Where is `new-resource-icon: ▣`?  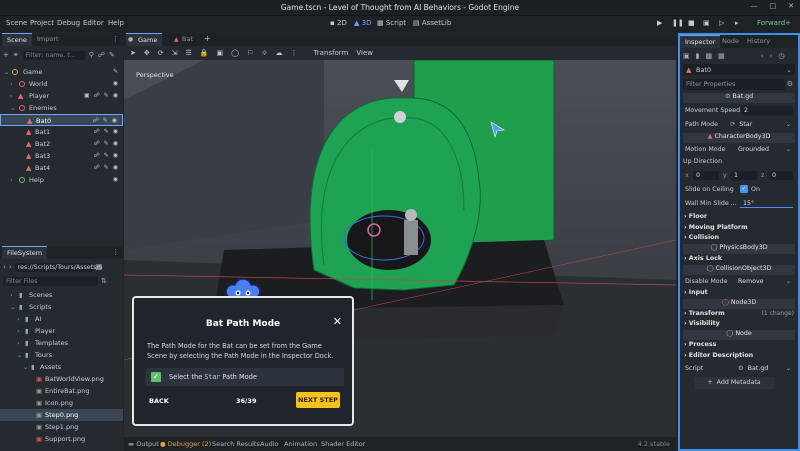
new-resource-icon: ▣ is located at coordinates (686, 56).